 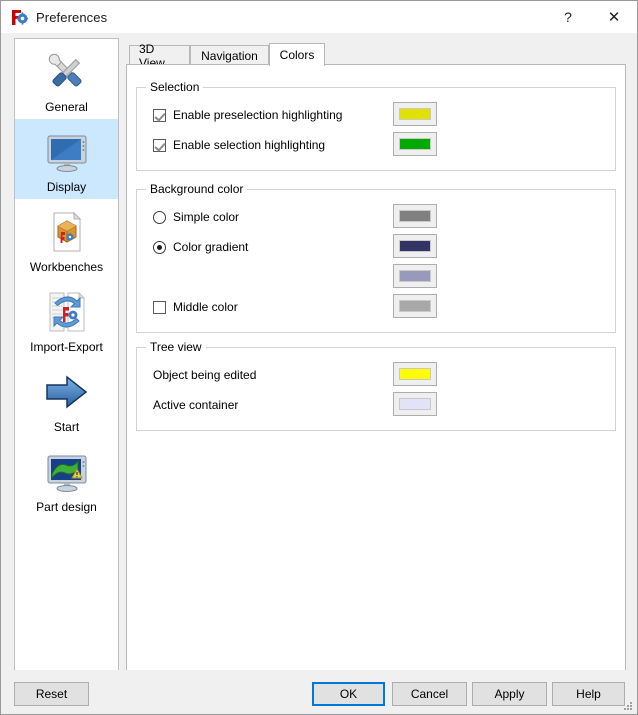 I want to click on row-simple-color: Simple color, so click(x=196, y=217).